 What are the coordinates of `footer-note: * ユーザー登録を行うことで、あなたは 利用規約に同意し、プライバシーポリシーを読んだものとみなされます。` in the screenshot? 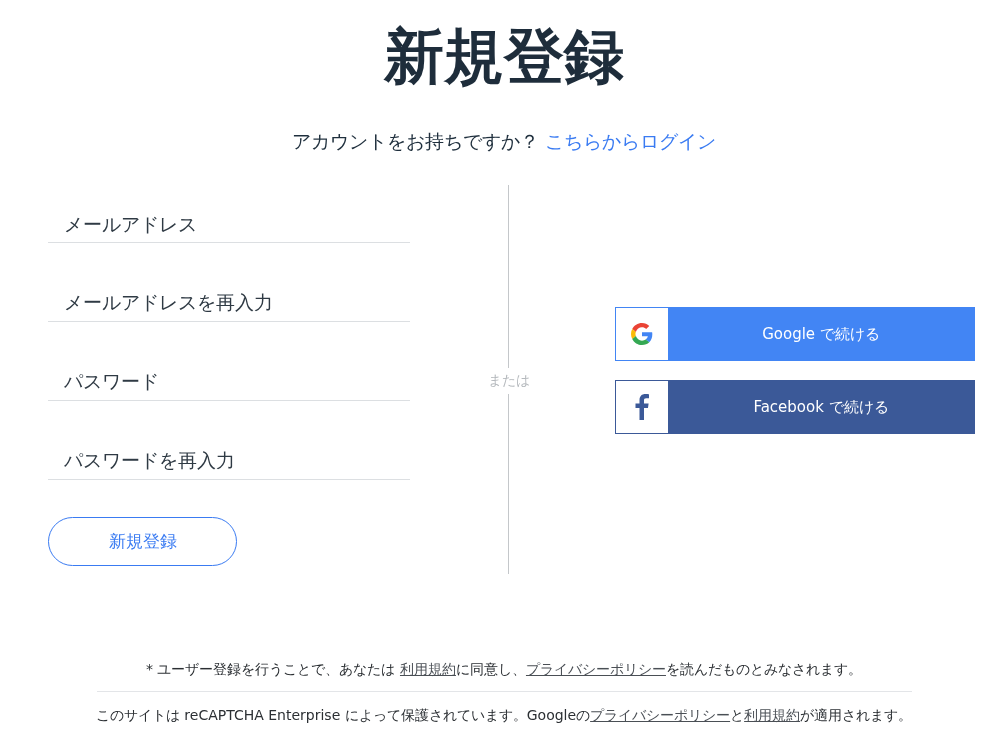 It's located at (504, 669).